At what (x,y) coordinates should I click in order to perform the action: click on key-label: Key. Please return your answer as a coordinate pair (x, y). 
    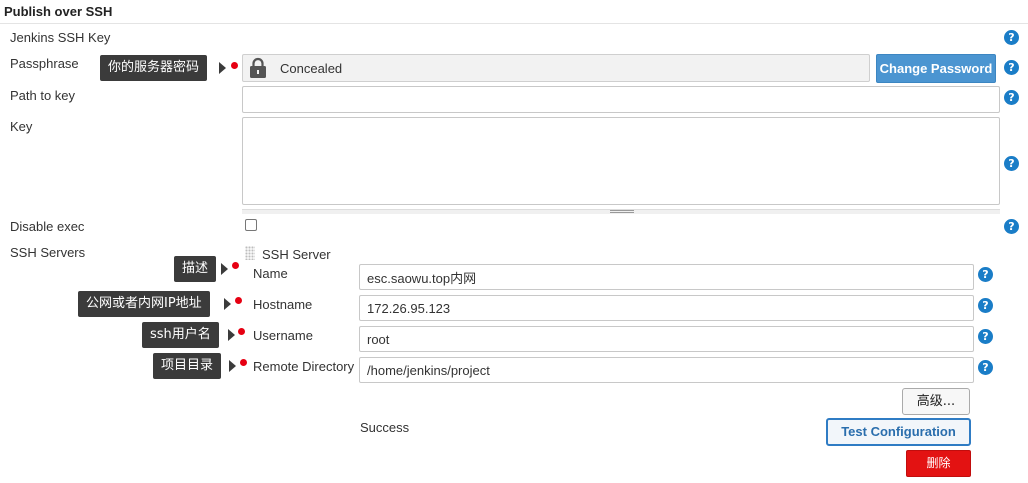
    Looking at the image, I should click on (21, 126).